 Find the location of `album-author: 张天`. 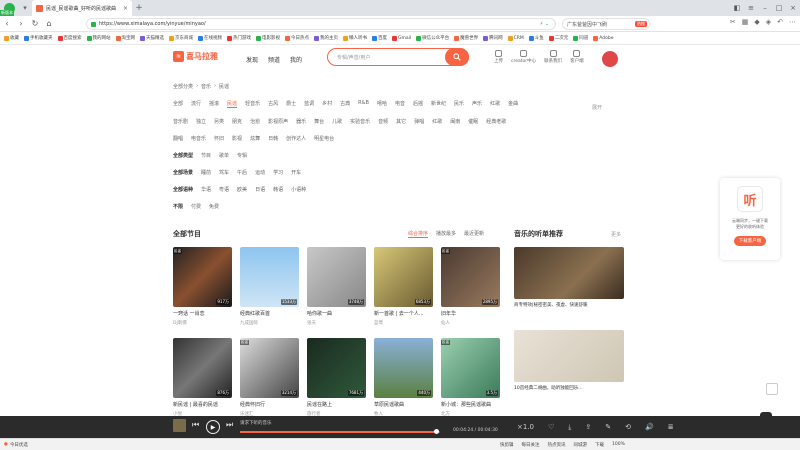

album-author: 张天 is located at coordinates (336, 323).